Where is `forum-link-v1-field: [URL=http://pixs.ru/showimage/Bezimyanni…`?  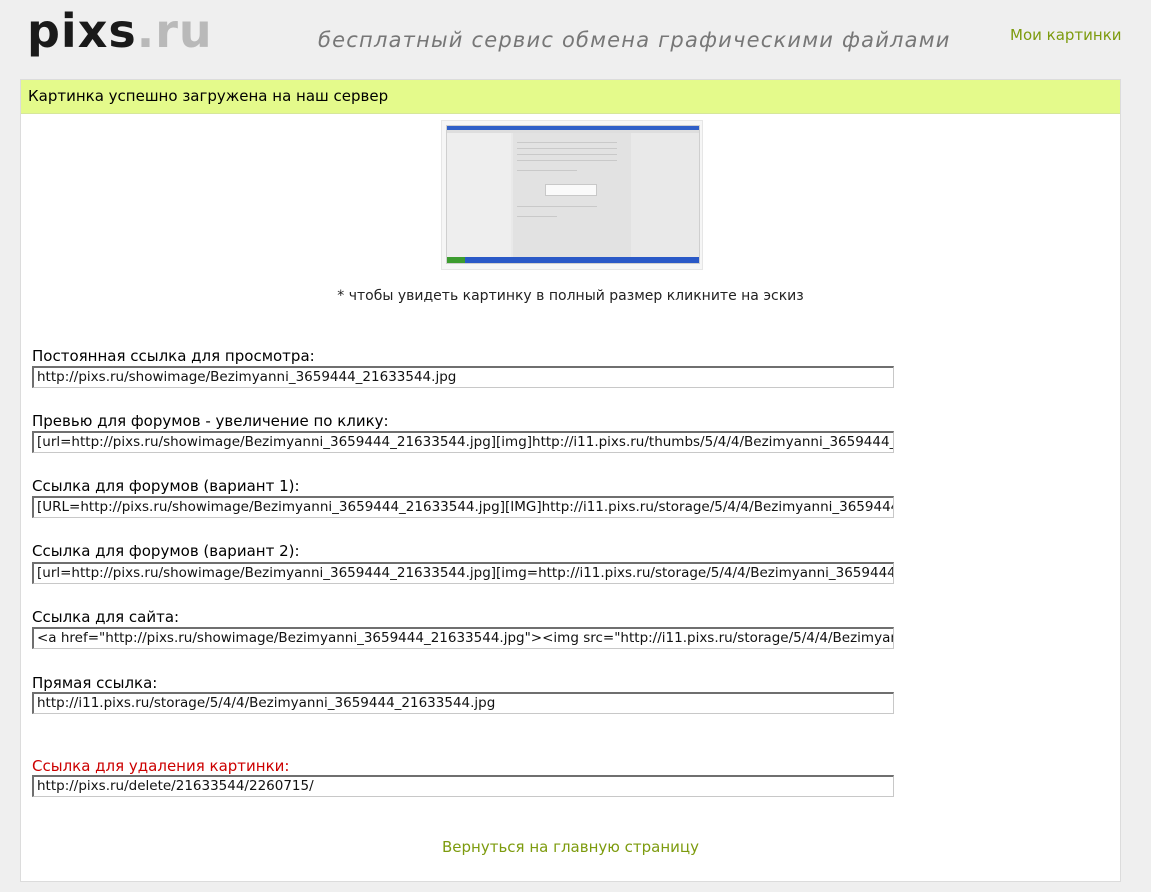
forum-link-v1-field: [URL=http://pixs.ru/showimage/Bezimyanni… is located at coordinates (463, 507).